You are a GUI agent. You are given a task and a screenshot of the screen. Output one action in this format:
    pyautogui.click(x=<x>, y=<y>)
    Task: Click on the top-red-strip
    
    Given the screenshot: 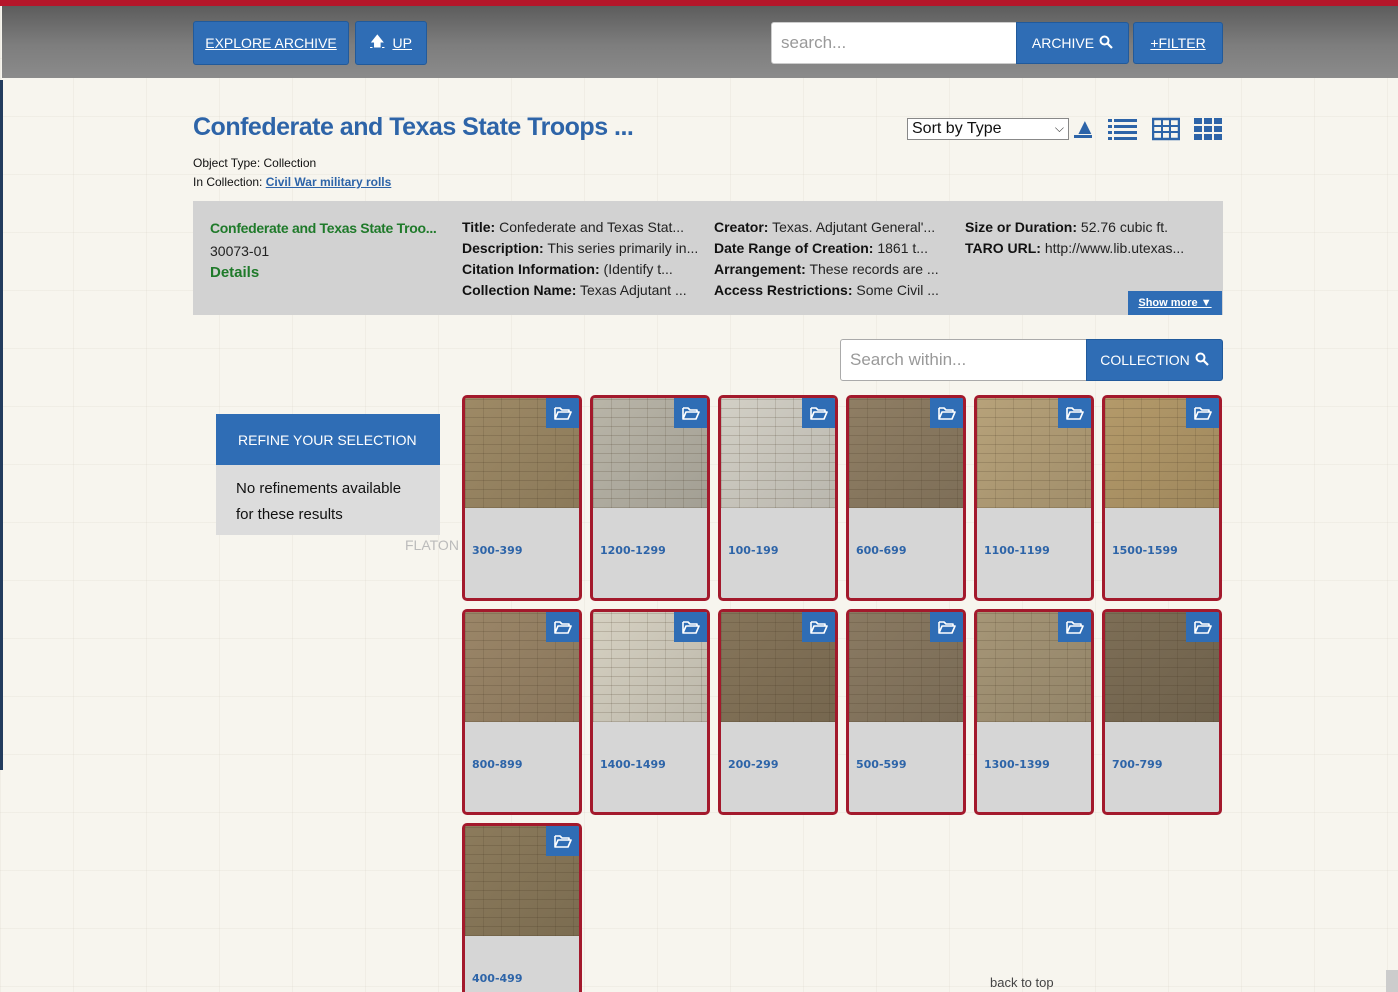 What is the action you would take?
    pyautogui.click(x=699, y=3)
    